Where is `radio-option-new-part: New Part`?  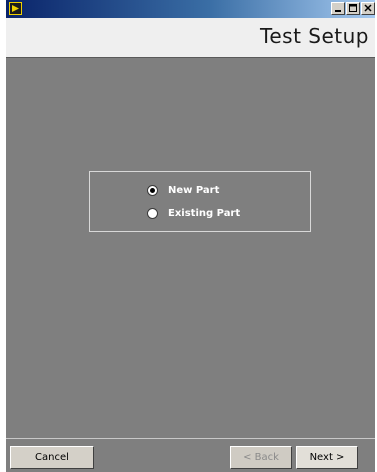 radio-option-new-part: New Part is located at coordinates (183, 190).